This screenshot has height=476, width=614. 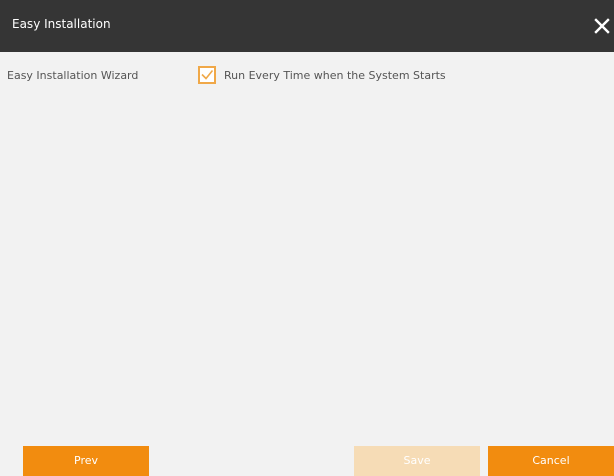 What do you see at coordinates (86, 461) in the screenshot?
I see `prev-button: Prev` at bounding box center [86, 461].